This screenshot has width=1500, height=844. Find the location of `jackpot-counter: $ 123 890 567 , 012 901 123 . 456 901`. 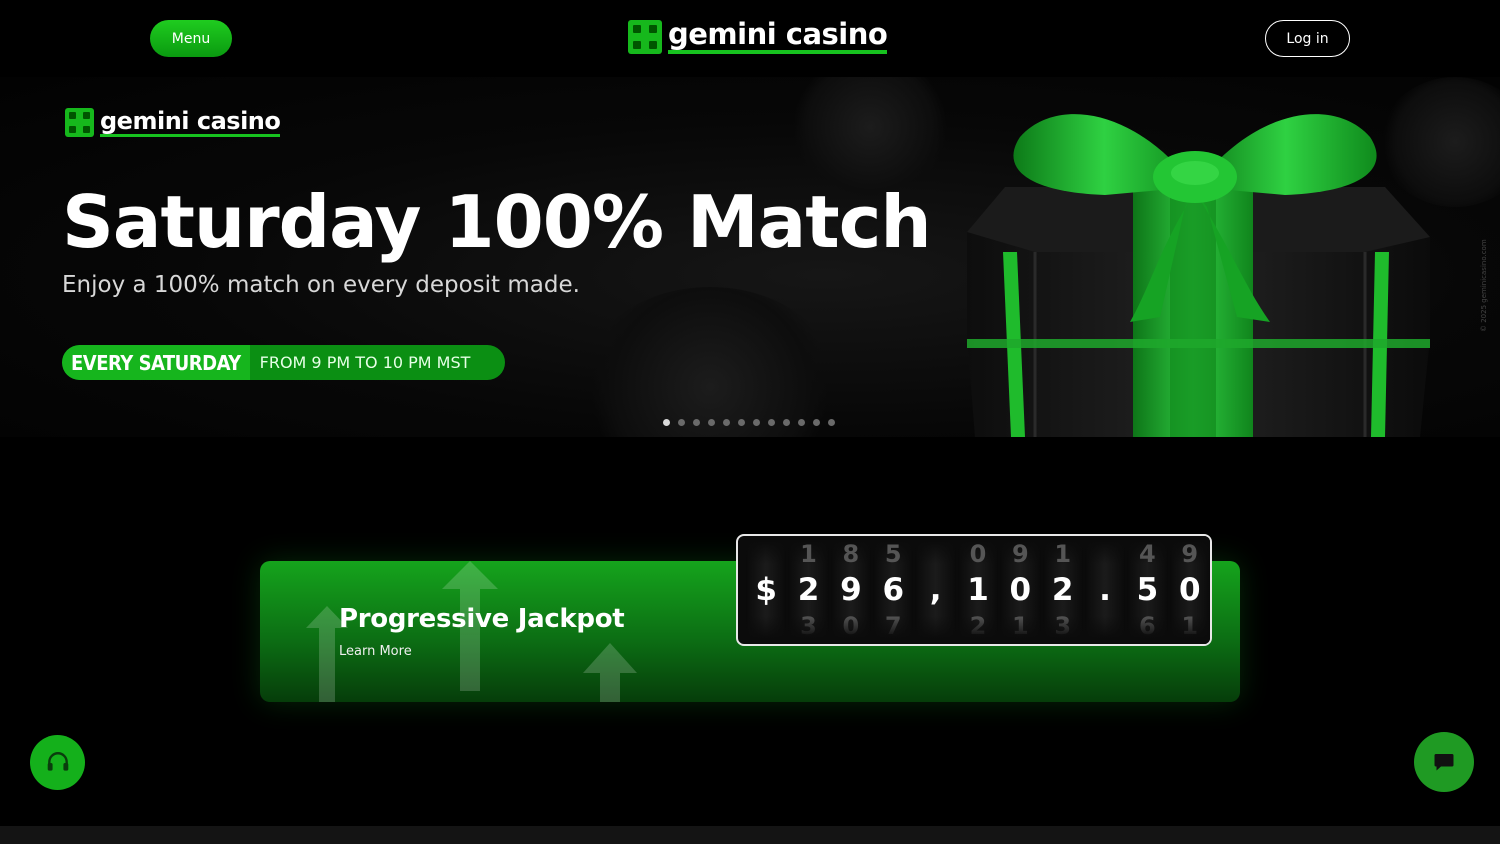

jackpot-counter: $ 123 890 567 , 012 901 123 . 456 901 is located at coordinates (974, 590).